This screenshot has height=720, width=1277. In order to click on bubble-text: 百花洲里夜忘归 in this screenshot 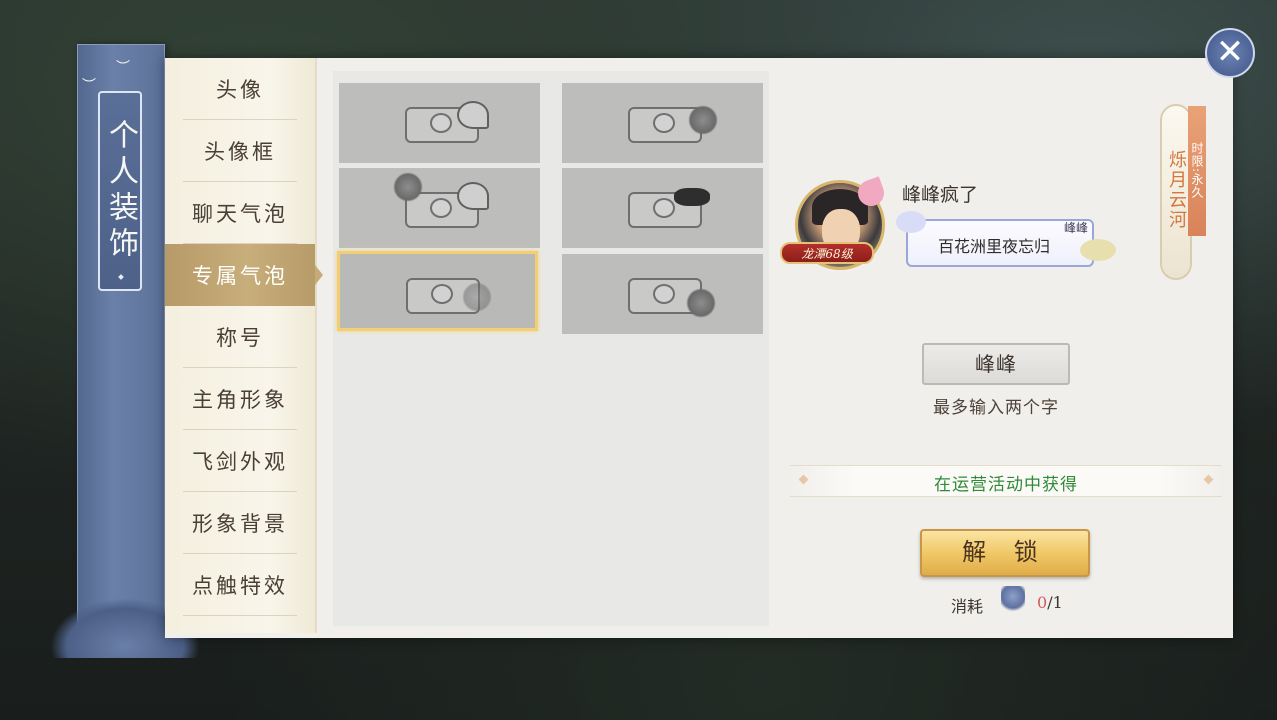, I will do `click(994, 246)`.